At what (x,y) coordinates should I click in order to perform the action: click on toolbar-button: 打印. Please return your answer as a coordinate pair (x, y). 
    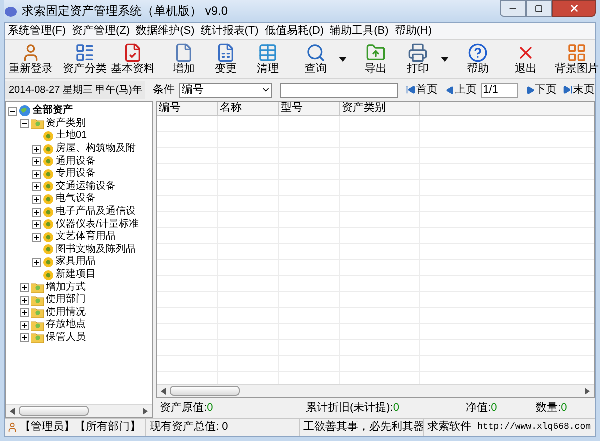
    Looking at the image, I should click on (424, 59).